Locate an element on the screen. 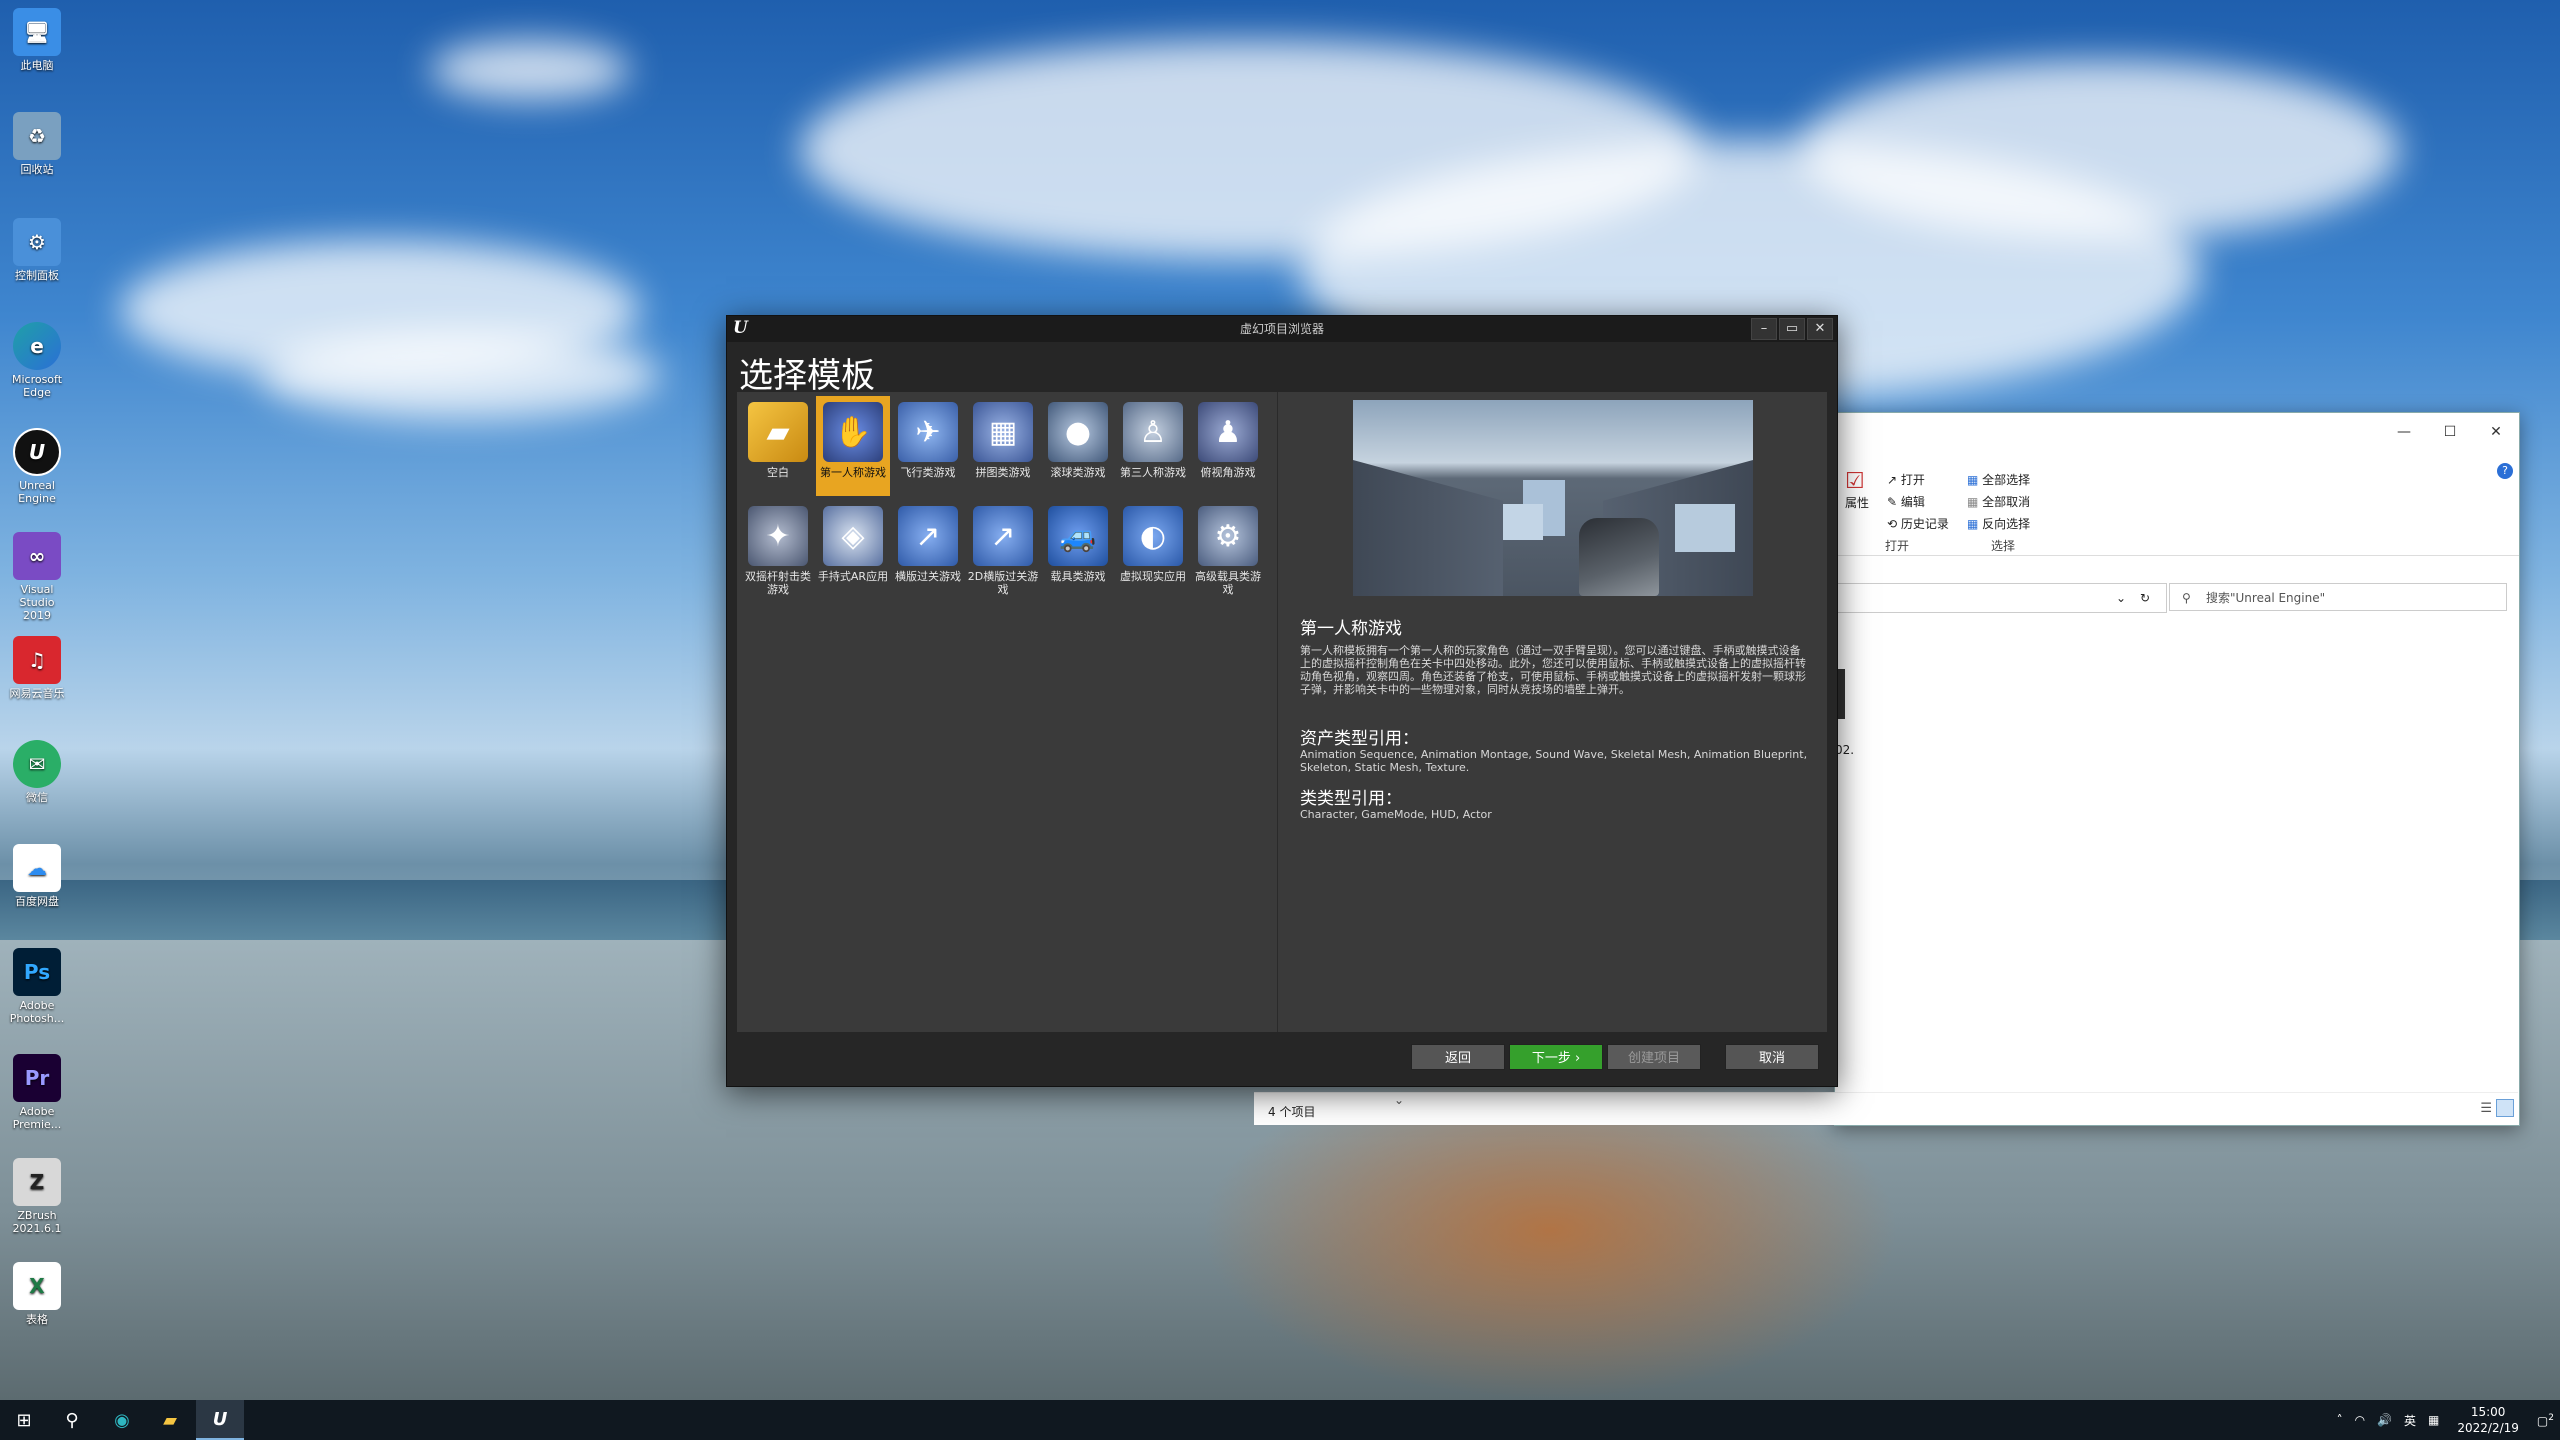 This screenshot has width=2560, height=1440. taskbar-file-explorer: ▰ is located at coordinates (170, 1420).